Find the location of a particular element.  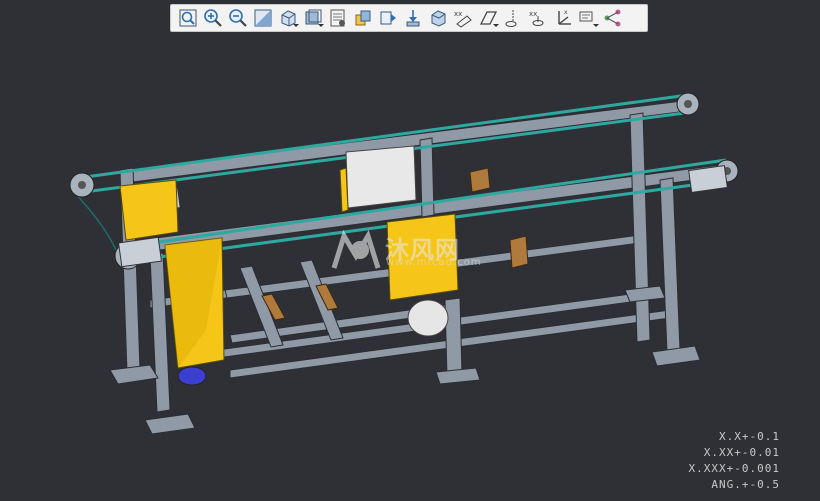

annotation-display-icon: x is located at coordinates (562, 18).